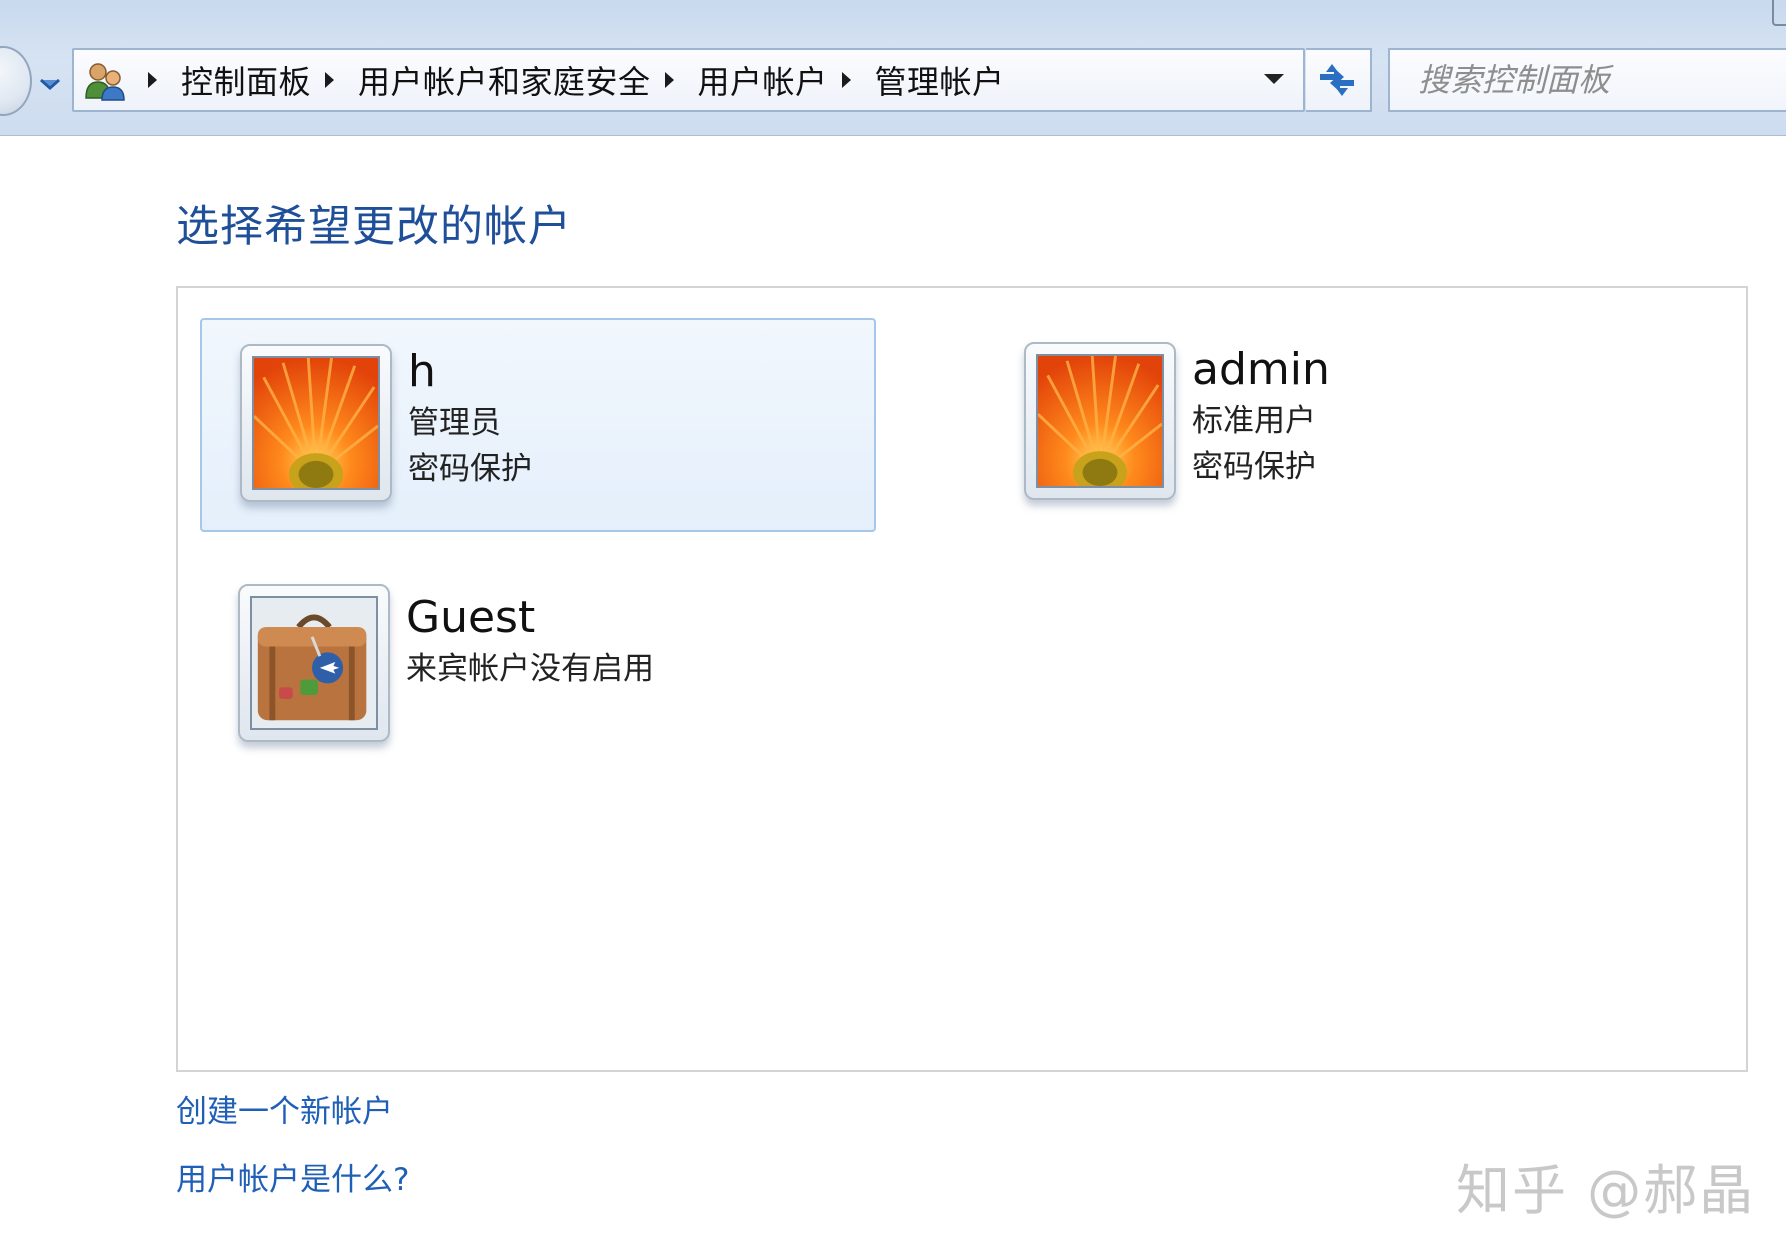  I want to click on account-type: 管理员, so click(454, 423).